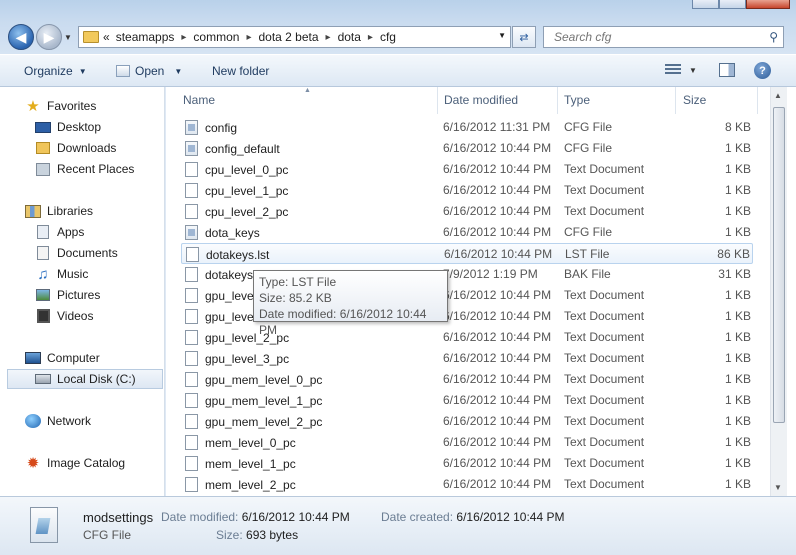  I want to click on minimize-button, so click(705, 4).